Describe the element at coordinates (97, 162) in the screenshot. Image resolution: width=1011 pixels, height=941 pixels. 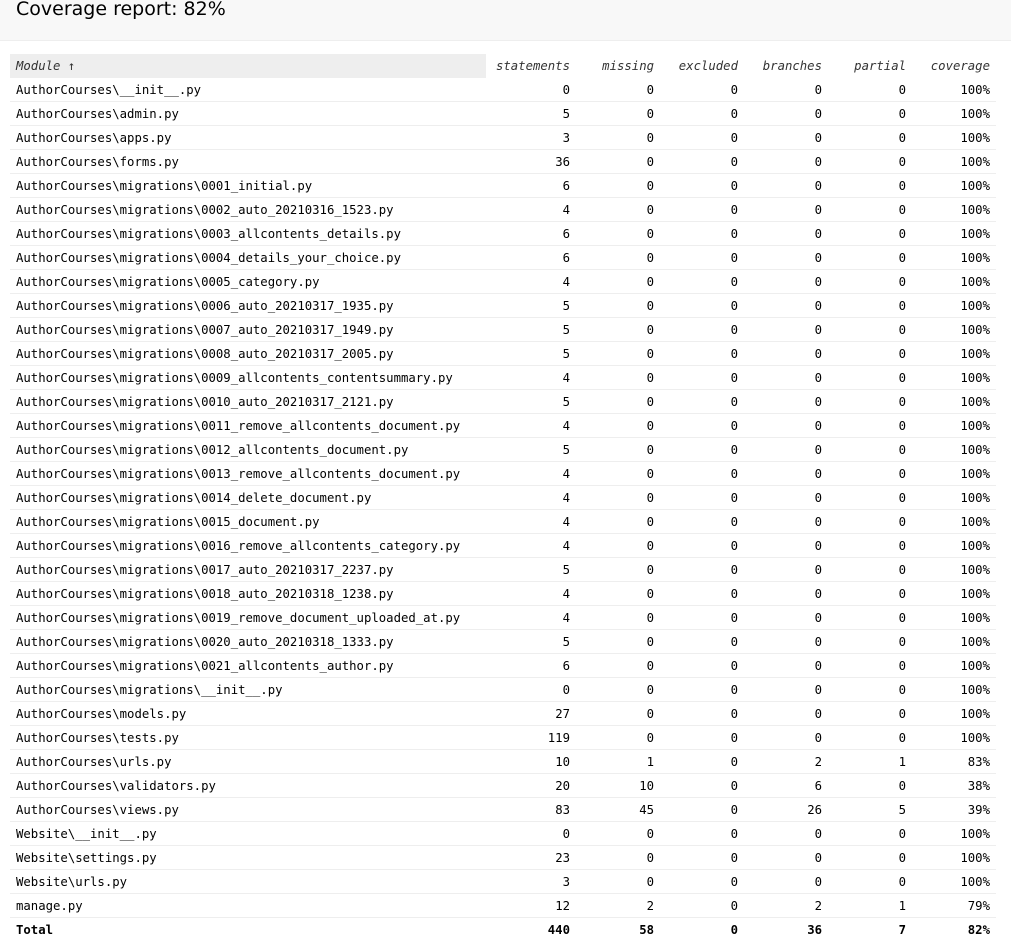
I see `module-file-link: AuthorCourses\forms.py` at that location.